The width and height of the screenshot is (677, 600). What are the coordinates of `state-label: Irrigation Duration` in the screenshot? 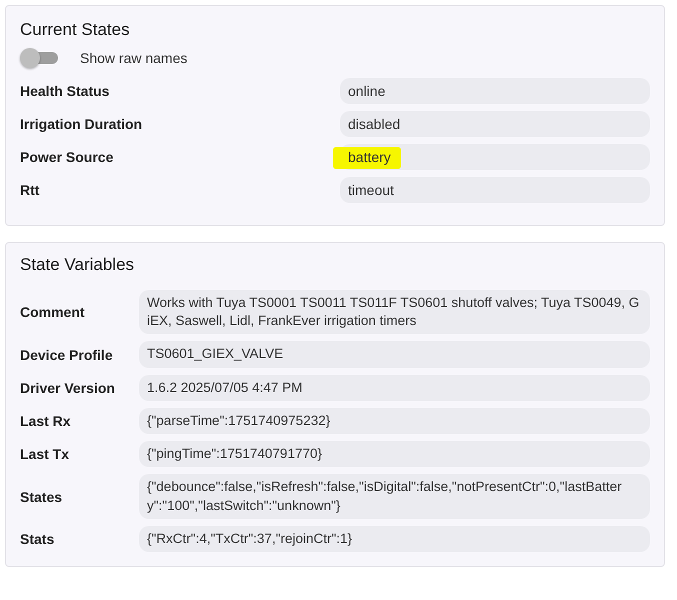 It's located at (82, 124).